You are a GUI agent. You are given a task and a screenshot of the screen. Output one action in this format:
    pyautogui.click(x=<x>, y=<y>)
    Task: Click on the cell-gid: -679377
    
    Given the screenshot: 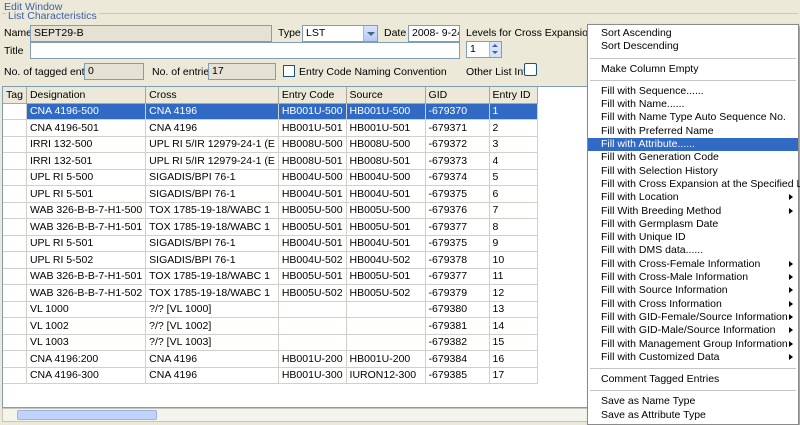 What is the action you would take?
    pyautogui.click(x=457, y=227)
    